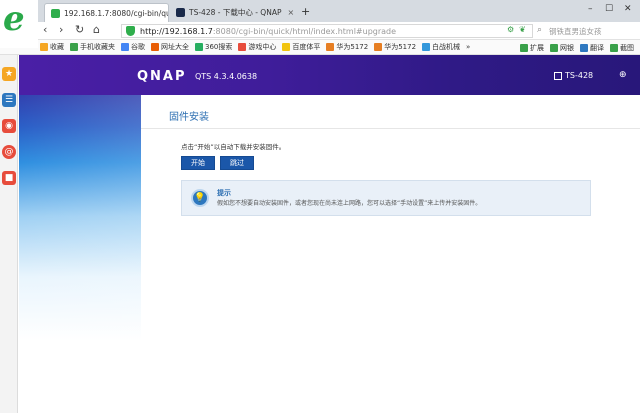 This screenshot has height=413, width=640. I want to click on maximize-button: ☐, so click(609, 9).